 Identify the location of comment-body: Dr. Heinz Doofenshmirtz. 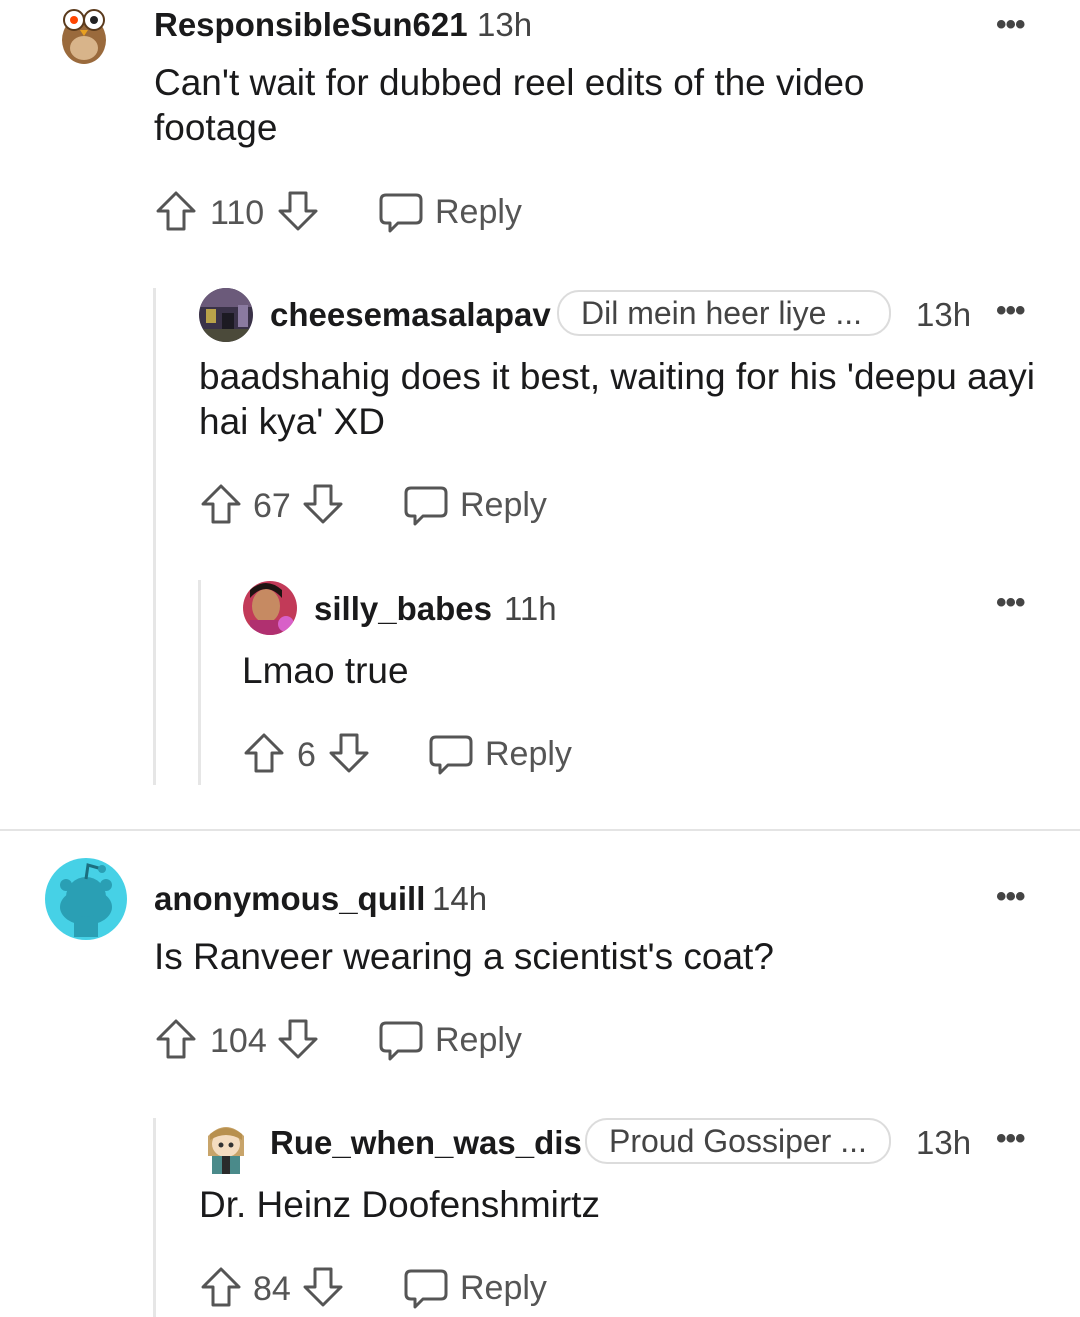
(399, 1204).